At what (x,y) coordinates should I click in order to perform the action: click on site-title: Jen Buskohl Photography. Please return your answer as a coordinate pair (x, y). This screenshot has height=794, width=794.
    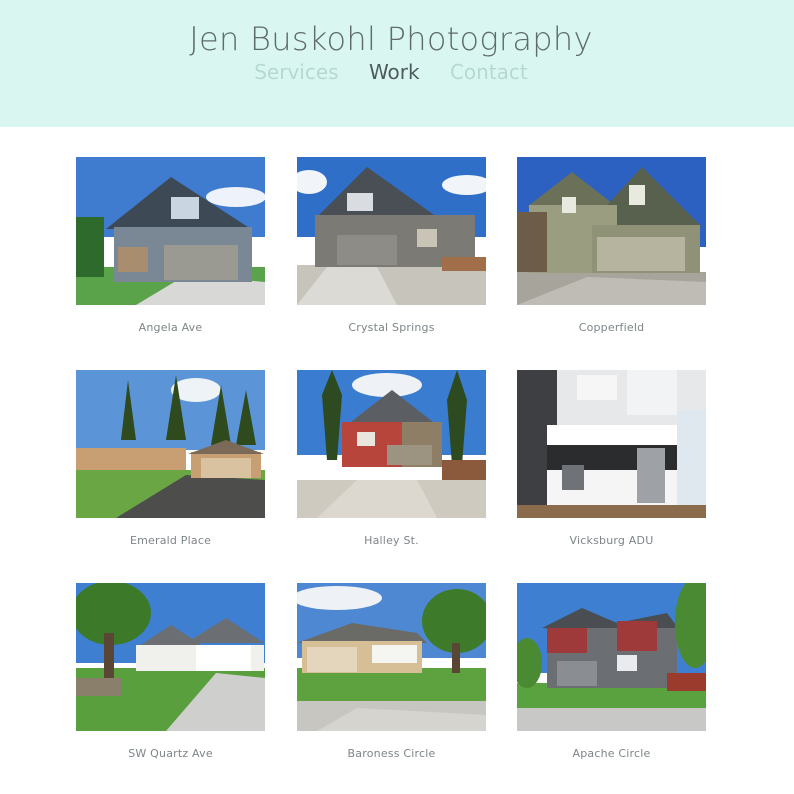
    Looking at the image, I should click on (391, 39).